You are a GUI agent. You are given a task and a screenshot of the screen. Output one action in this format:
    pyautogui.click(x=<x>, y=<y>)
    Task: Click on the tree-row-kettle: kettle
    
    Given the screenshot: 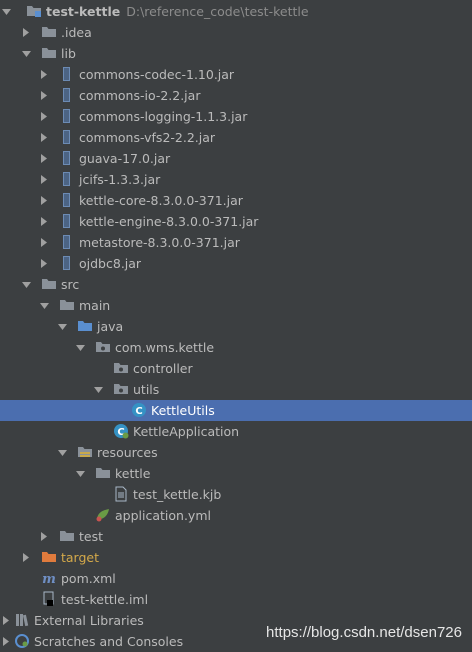 What is the action you would take?
    pyautogui.click(x=236, y=473)
    